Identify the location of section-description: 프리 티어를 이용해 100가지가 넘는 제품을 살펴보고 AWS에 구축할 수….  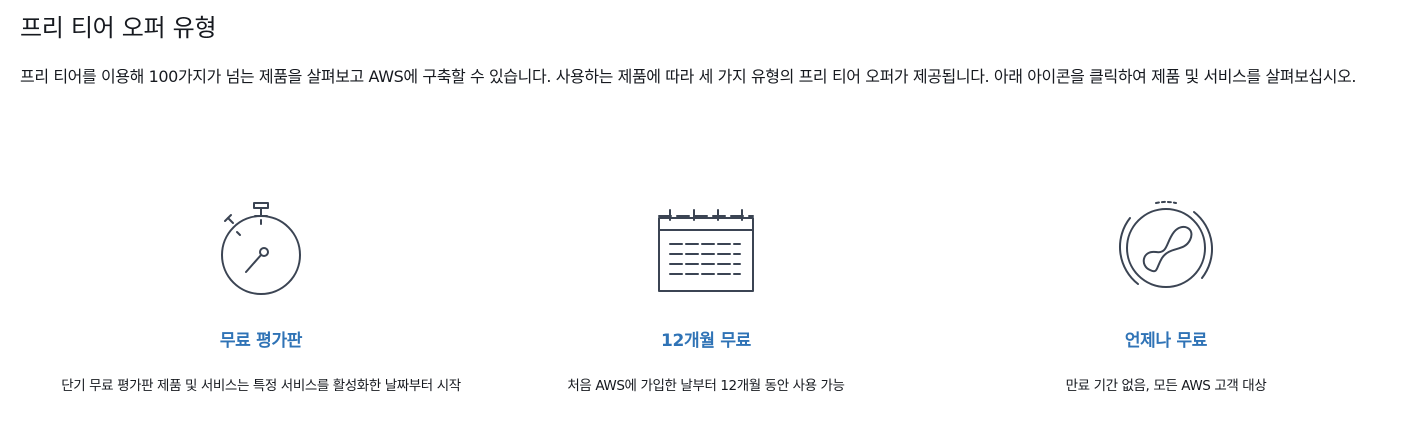
(688, 76).